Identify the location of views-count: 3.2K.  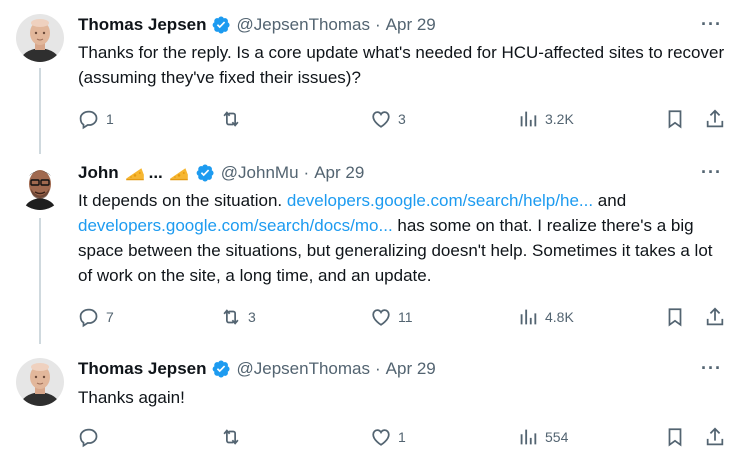
(559, 119).